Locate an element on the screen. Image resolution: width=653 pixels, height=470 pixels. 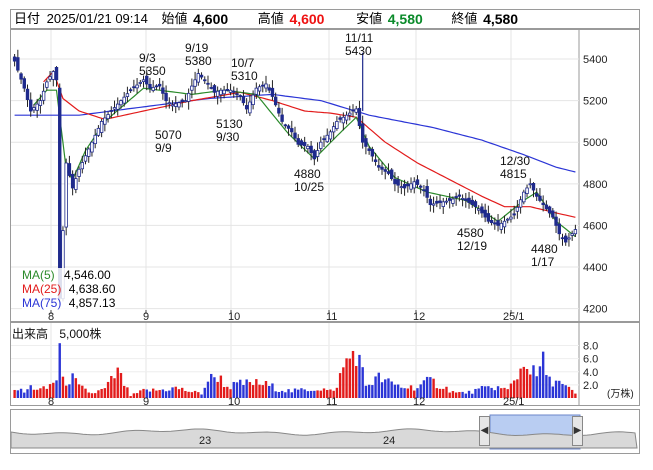
price-annotation: 5310 is located at coordinates (244, 76).